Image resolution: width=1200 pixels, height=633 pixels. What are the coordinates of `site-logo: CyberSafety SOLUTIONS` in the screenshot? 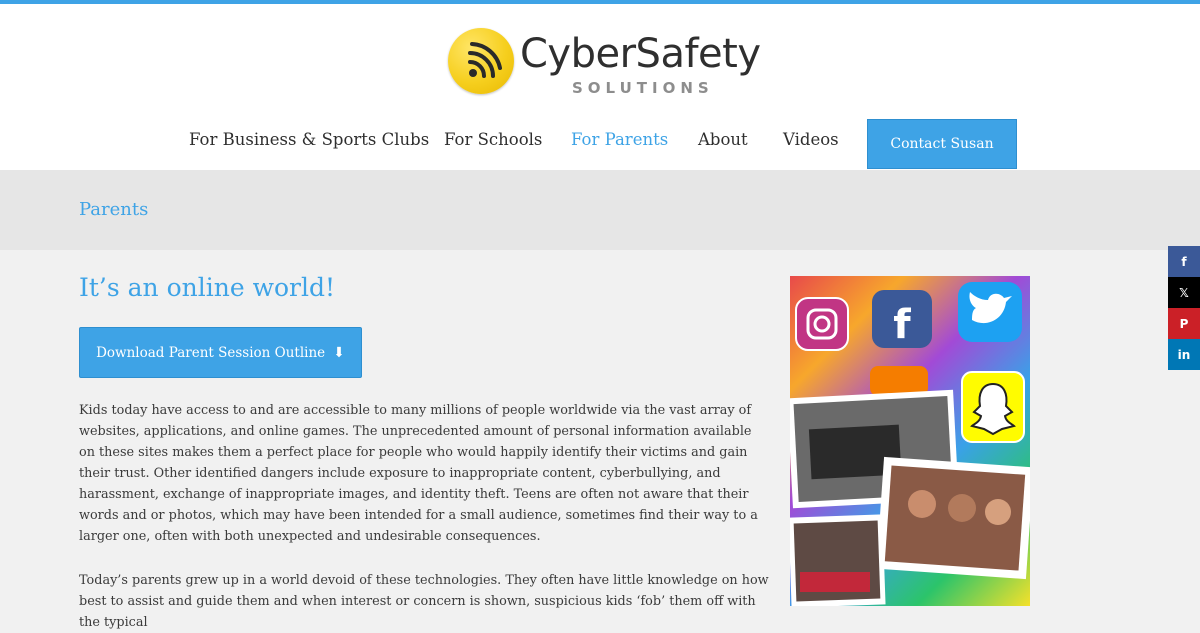 It's located at (608, 68).